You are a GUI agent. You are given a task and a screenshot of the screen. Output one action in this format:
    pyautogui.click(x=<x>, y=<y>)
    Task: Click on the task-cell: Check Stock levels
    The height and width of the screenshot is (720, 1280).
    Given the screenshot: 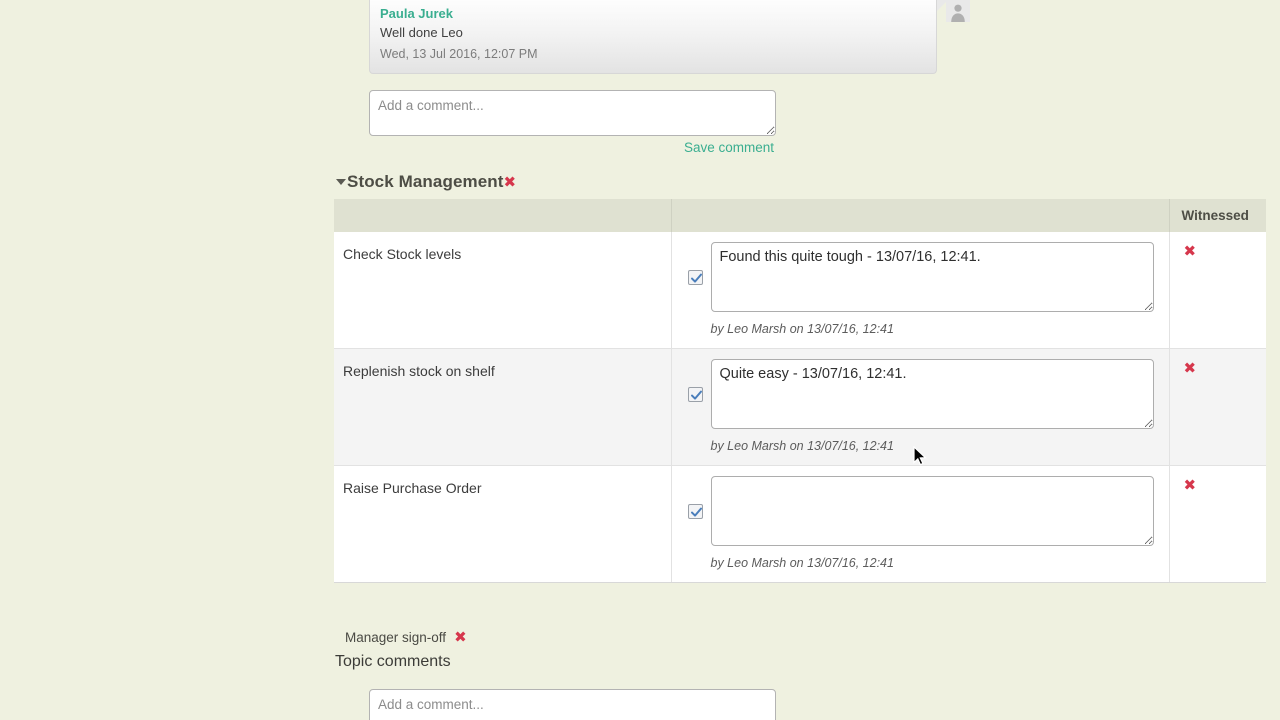 What is the action you would take?
    pyautogui.click(x=502, y=290)
    